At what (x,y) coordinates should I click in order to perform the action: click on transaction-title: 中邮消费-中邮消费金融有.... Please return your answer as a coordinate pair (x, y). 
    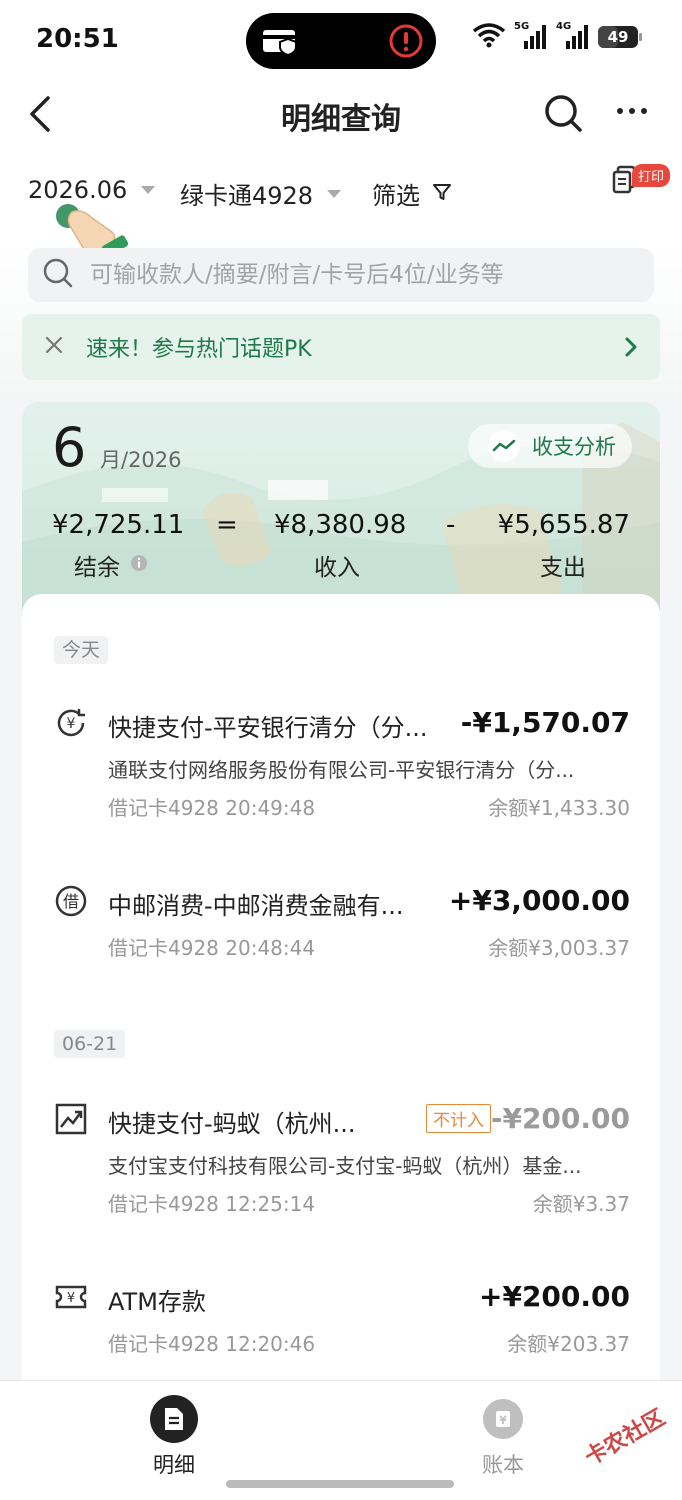
    Looking at the image, I should click on (256, 906).